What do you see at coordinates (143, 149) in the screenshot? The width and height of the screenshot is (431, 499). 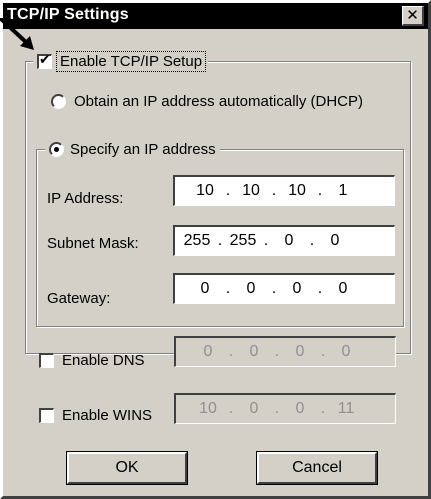 I see `specify-ip-label: Specify an IP address` at bounding box center [143, 149].